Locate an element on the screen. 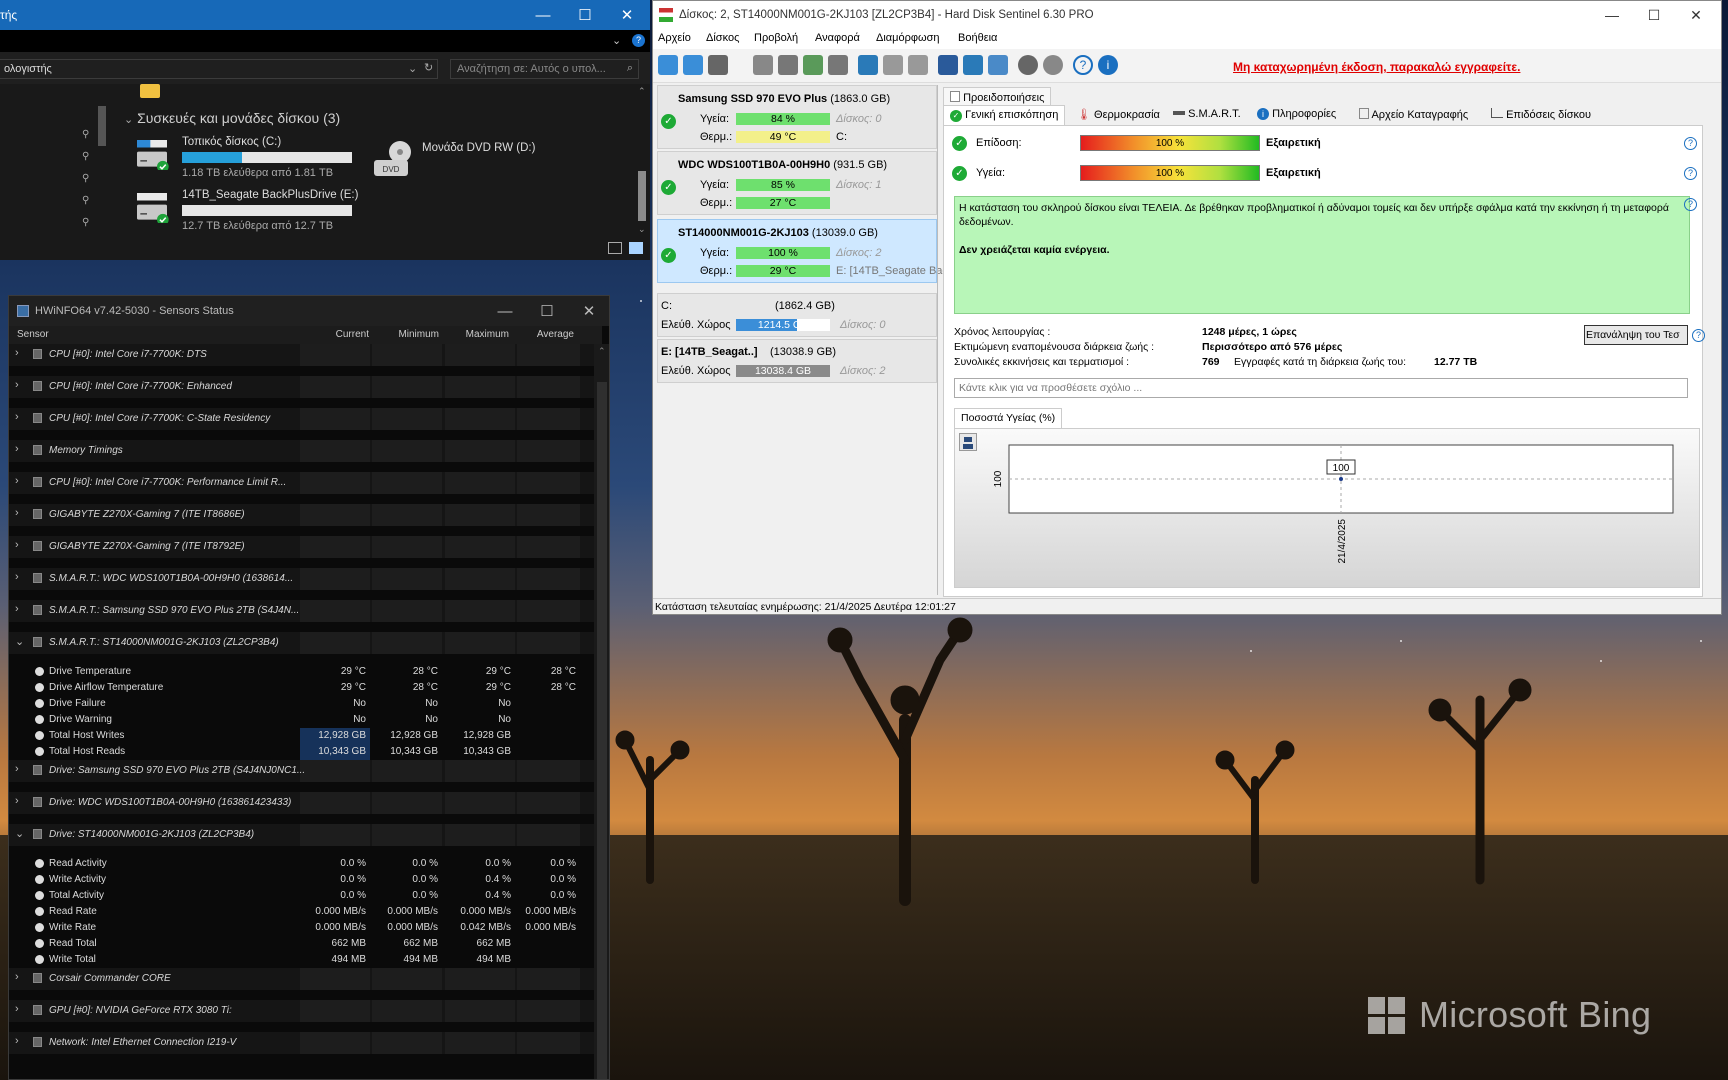 This screenshot has height=1080, width=1728. menu-configuration: Διαμόρφωση is located at coordinates (908, 38).